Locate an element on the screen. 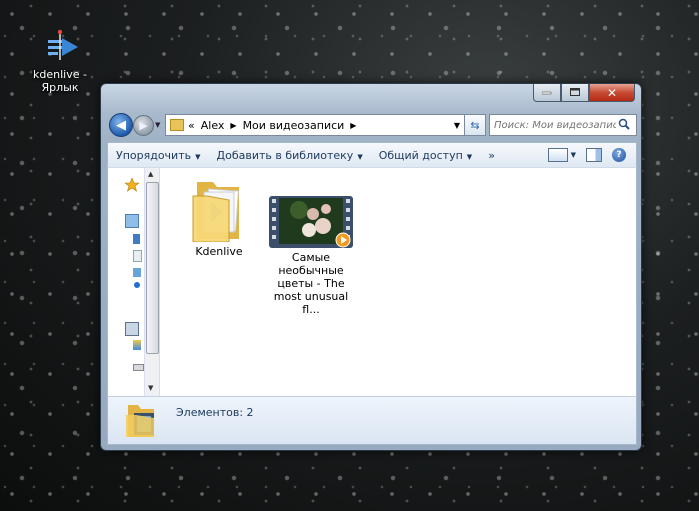  library-item-icon is located at coordinates (136, 239).